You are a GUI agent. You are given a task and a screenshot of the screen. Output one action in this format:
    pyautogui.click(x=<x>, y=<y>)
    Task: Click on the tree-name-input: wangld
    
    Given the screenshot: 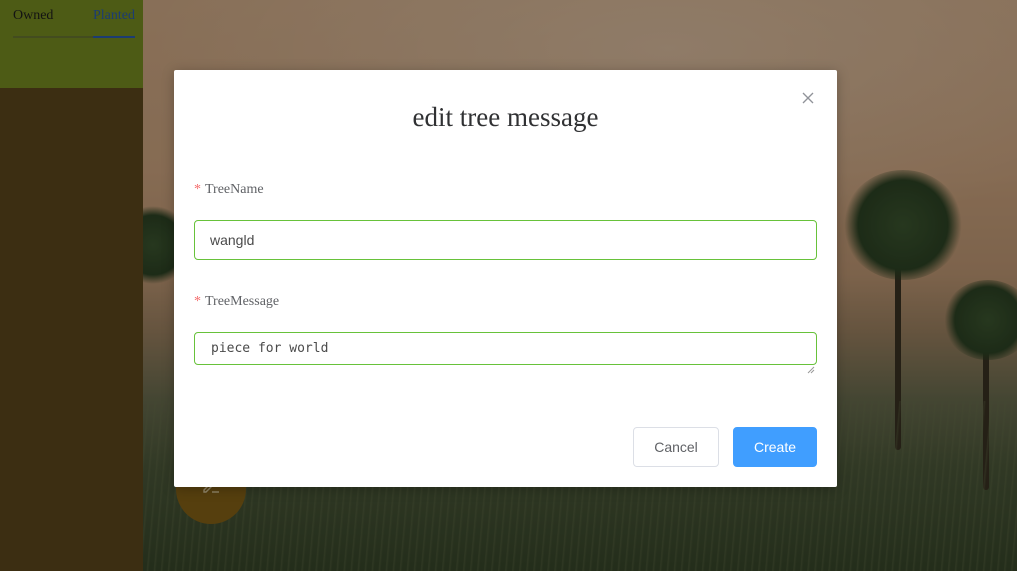 What is the action you would take?
    pyautogui.click(x=505, y=240)
    